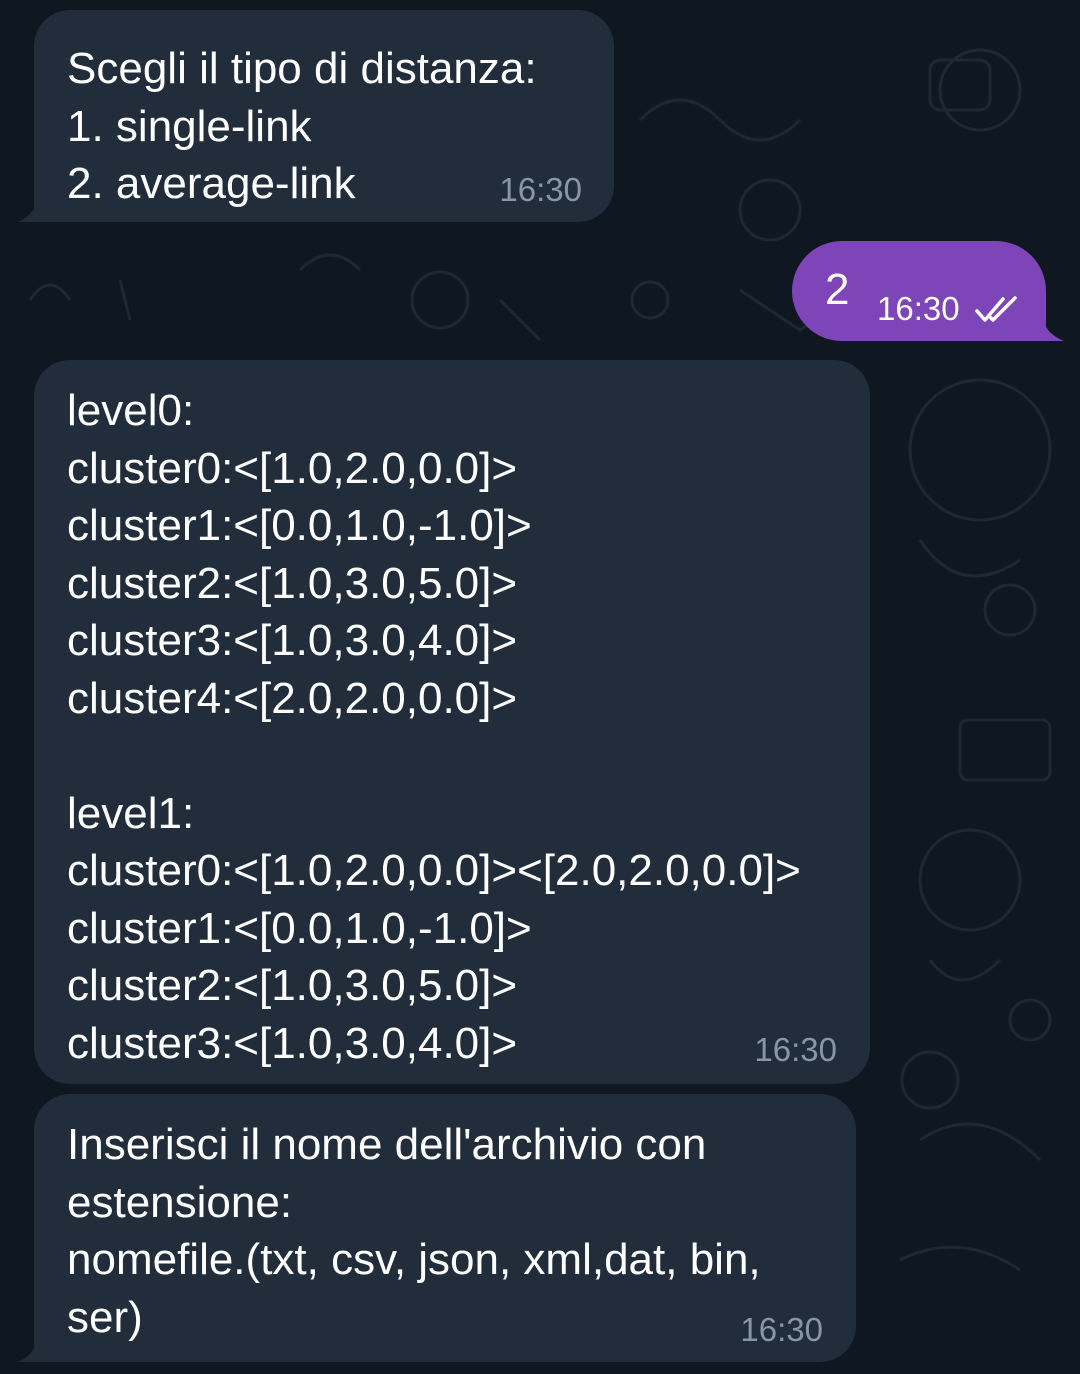  What do you see at coordinates (292, 468) in the screenshot?
I see `message-line: cluster0:<[1.0,2.0,0.0]>` at bounding box center [292, 468].